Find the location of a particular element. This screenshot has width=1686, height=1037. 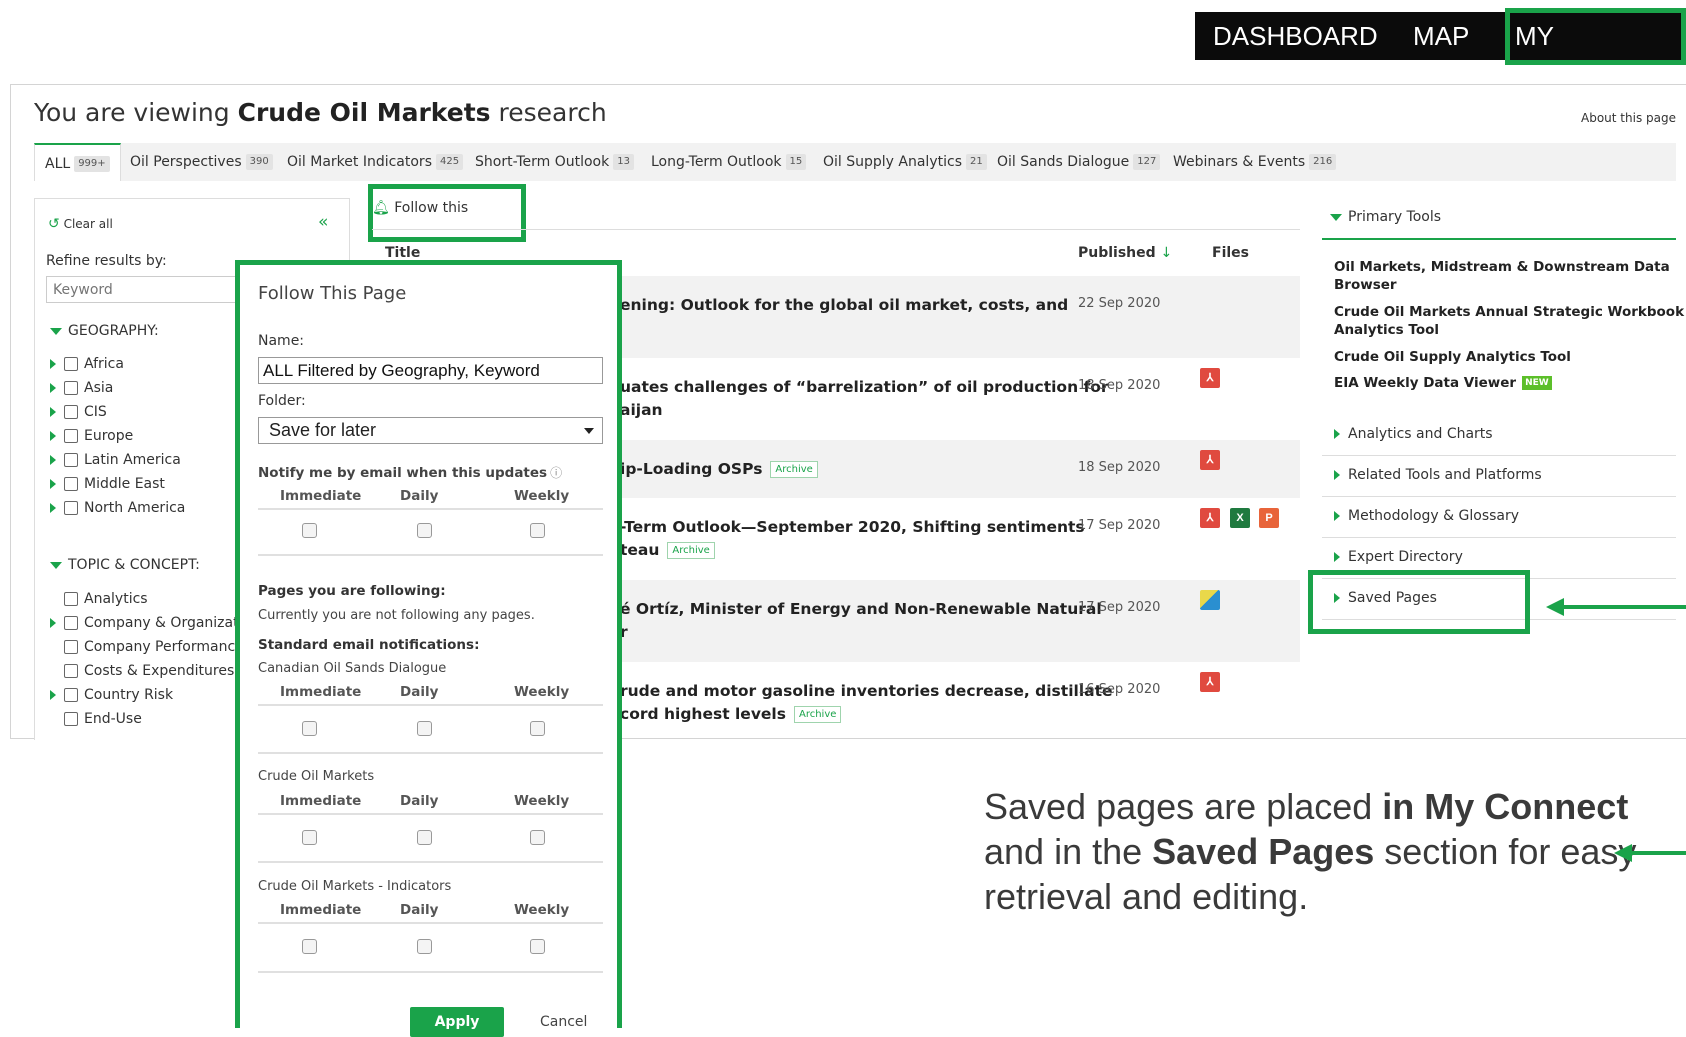

section-methodology: Methodology & Glossary is located at coordinates (1426, 516).